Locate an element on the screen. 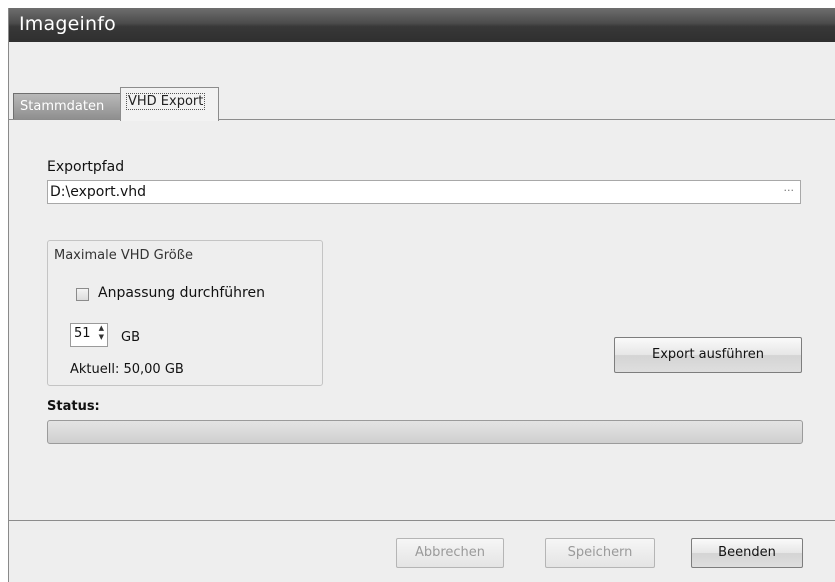 This screenshot has height=582, width=835. export-run-button: Export ausführen is located at coordinates (708, 355).